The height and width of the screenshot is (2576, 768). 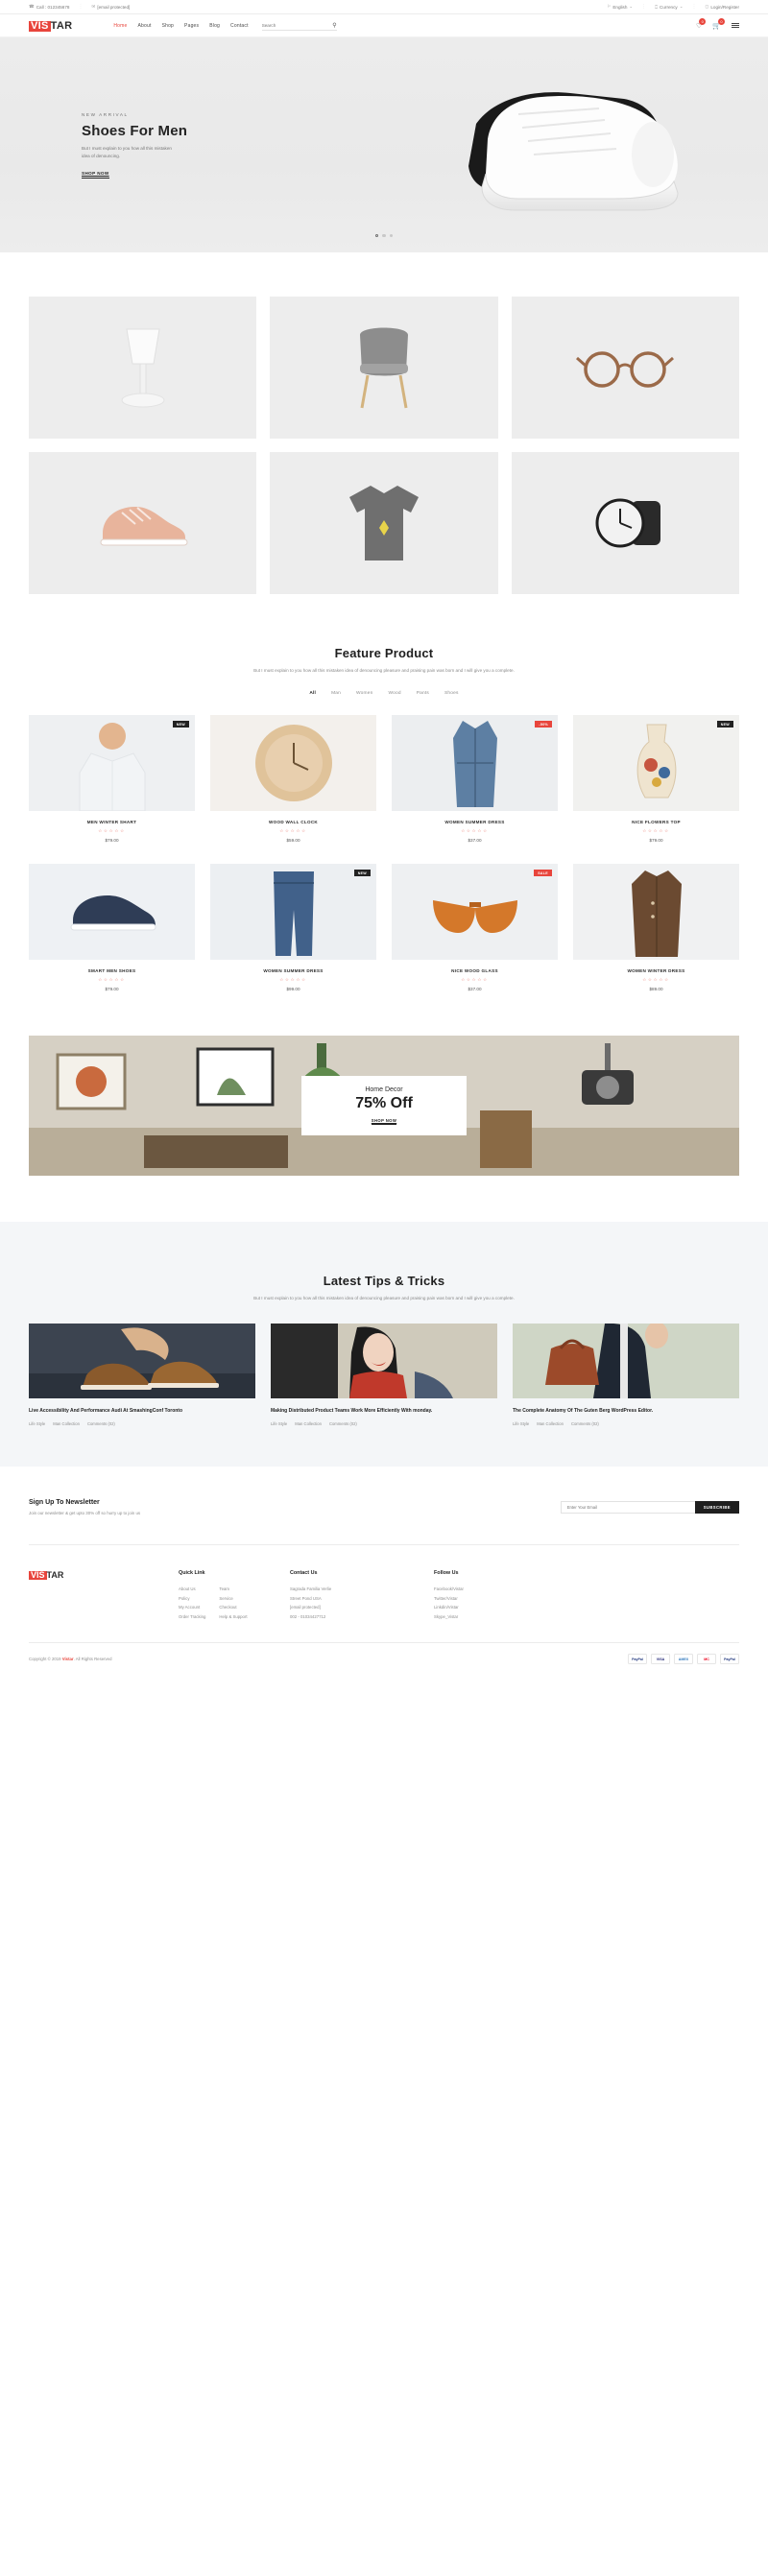 What do you see at coordinates (293, 779) in the screenshot?
I see `product-card: WOOD WALL CLOCK ☆☆☆☆☆ $59.00` at bounding box center [293, 779].